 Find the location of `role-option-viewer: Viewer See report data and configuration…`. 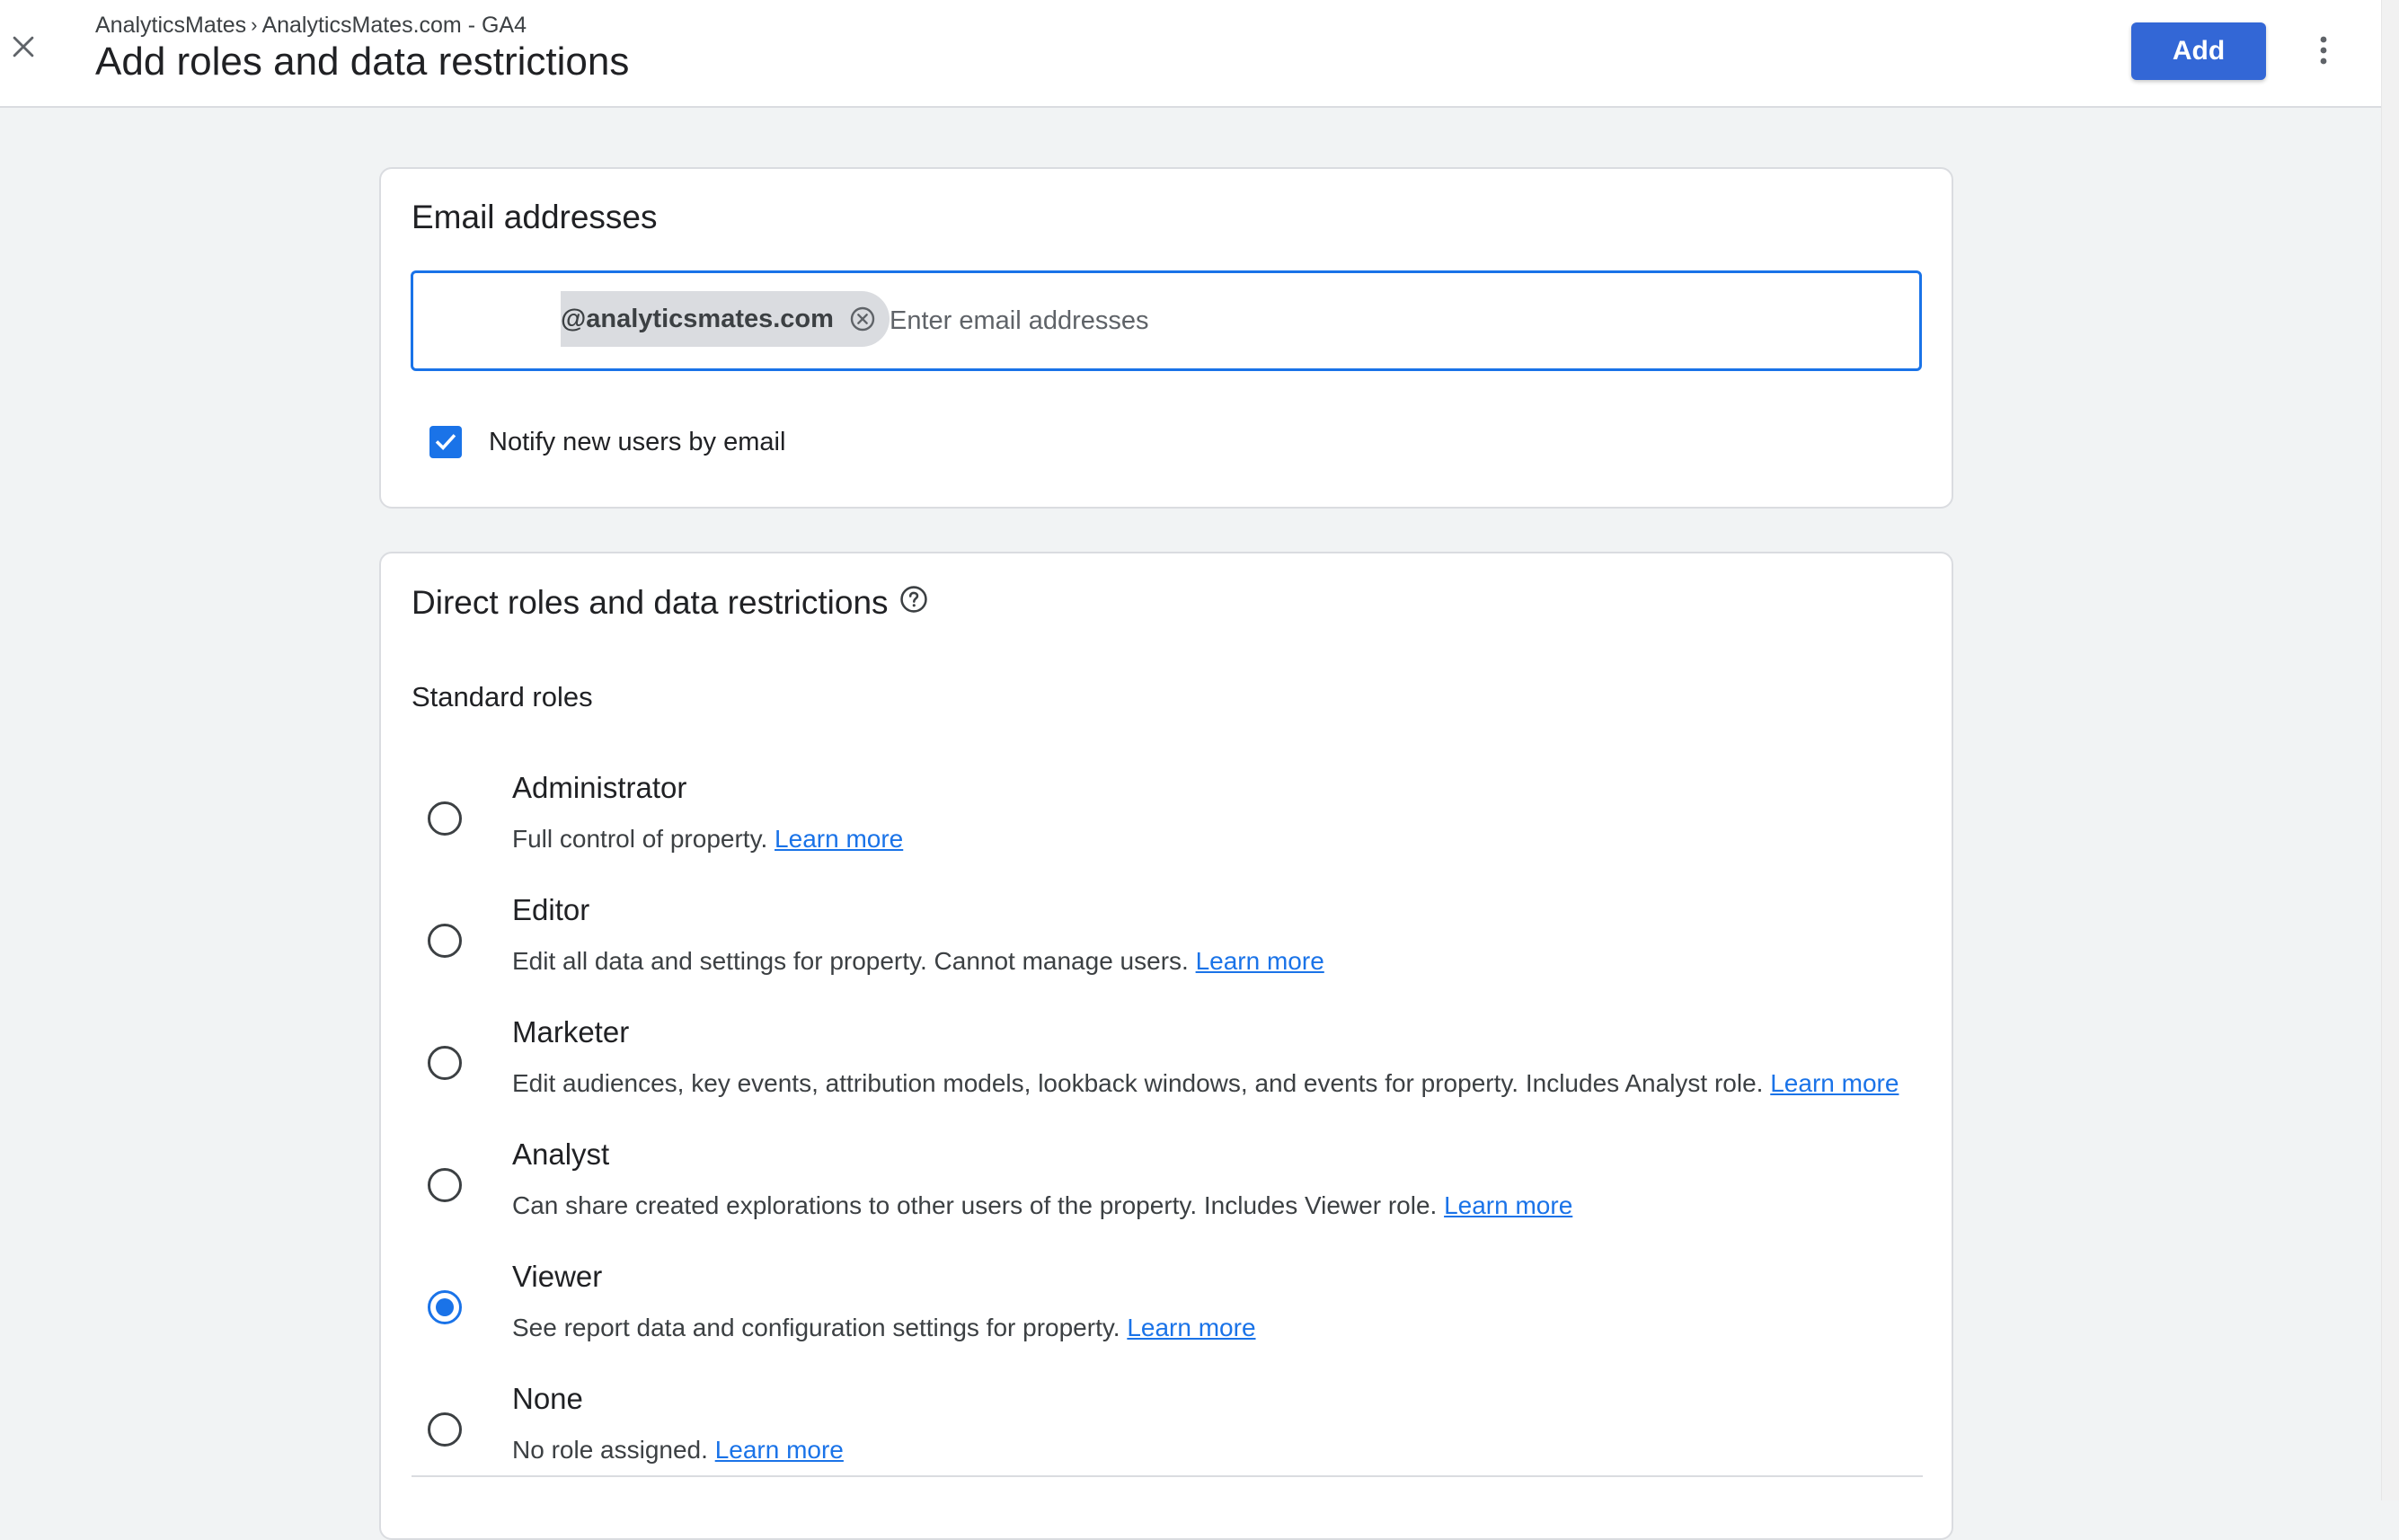

role-option-viewer: Viewer See report data and configuration… is located at coordinates (1144, 1325).